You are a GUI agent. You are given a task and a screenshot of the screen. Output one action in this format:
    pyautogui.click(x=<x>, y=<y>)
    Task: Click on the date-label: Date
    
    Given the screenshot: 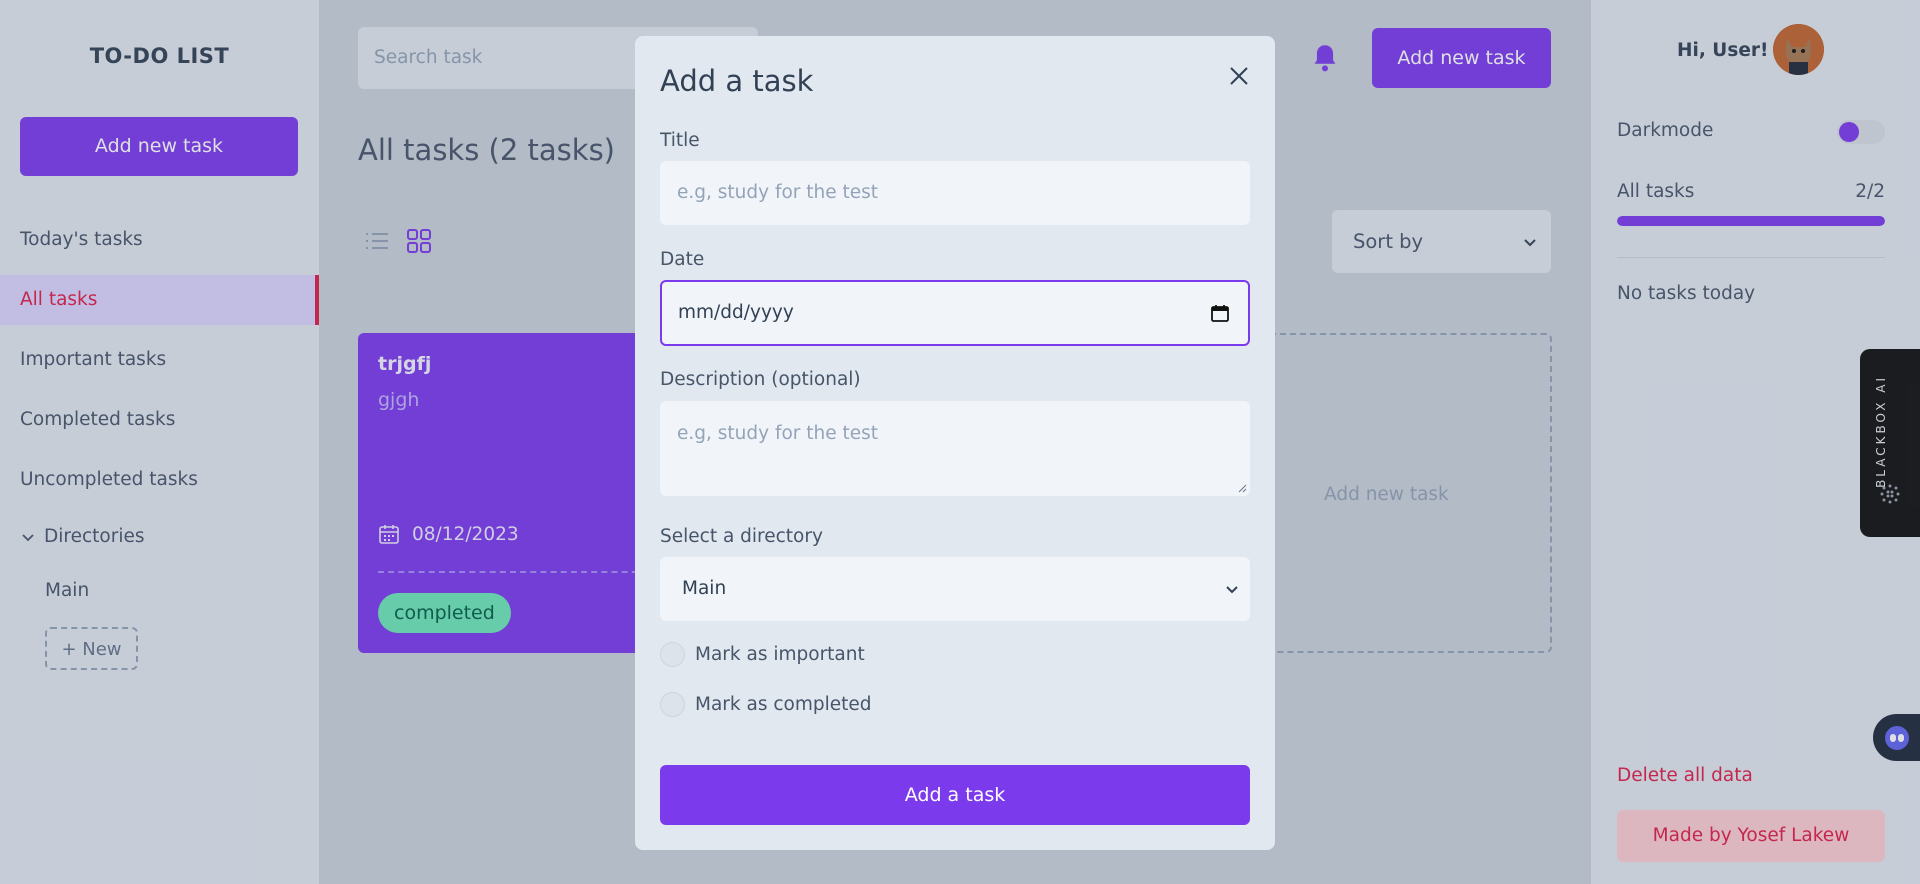 What is the action you would take?
    pyautogui.click(x=682, y=259)
    